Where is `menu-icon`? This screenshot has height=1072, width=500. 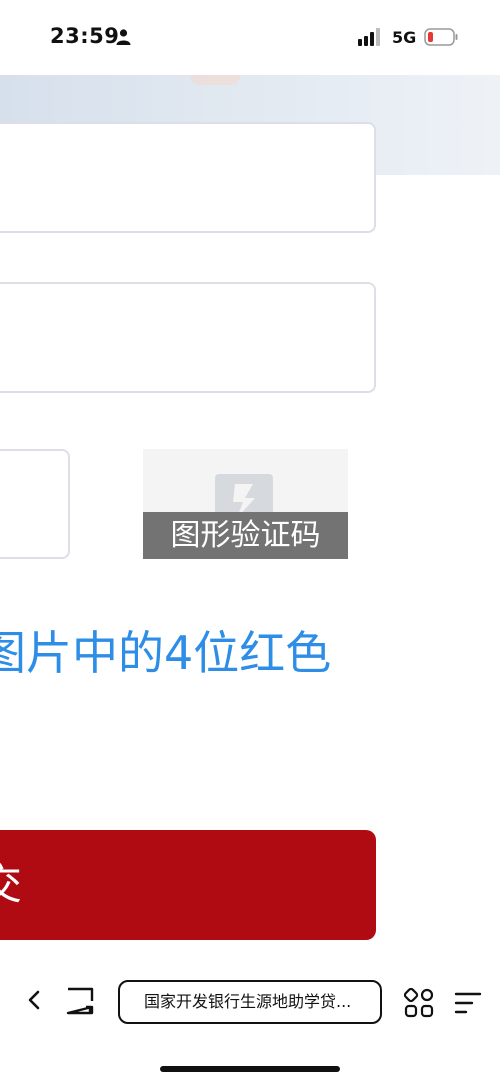
menu-icon is located at coordinates (468, 1003).